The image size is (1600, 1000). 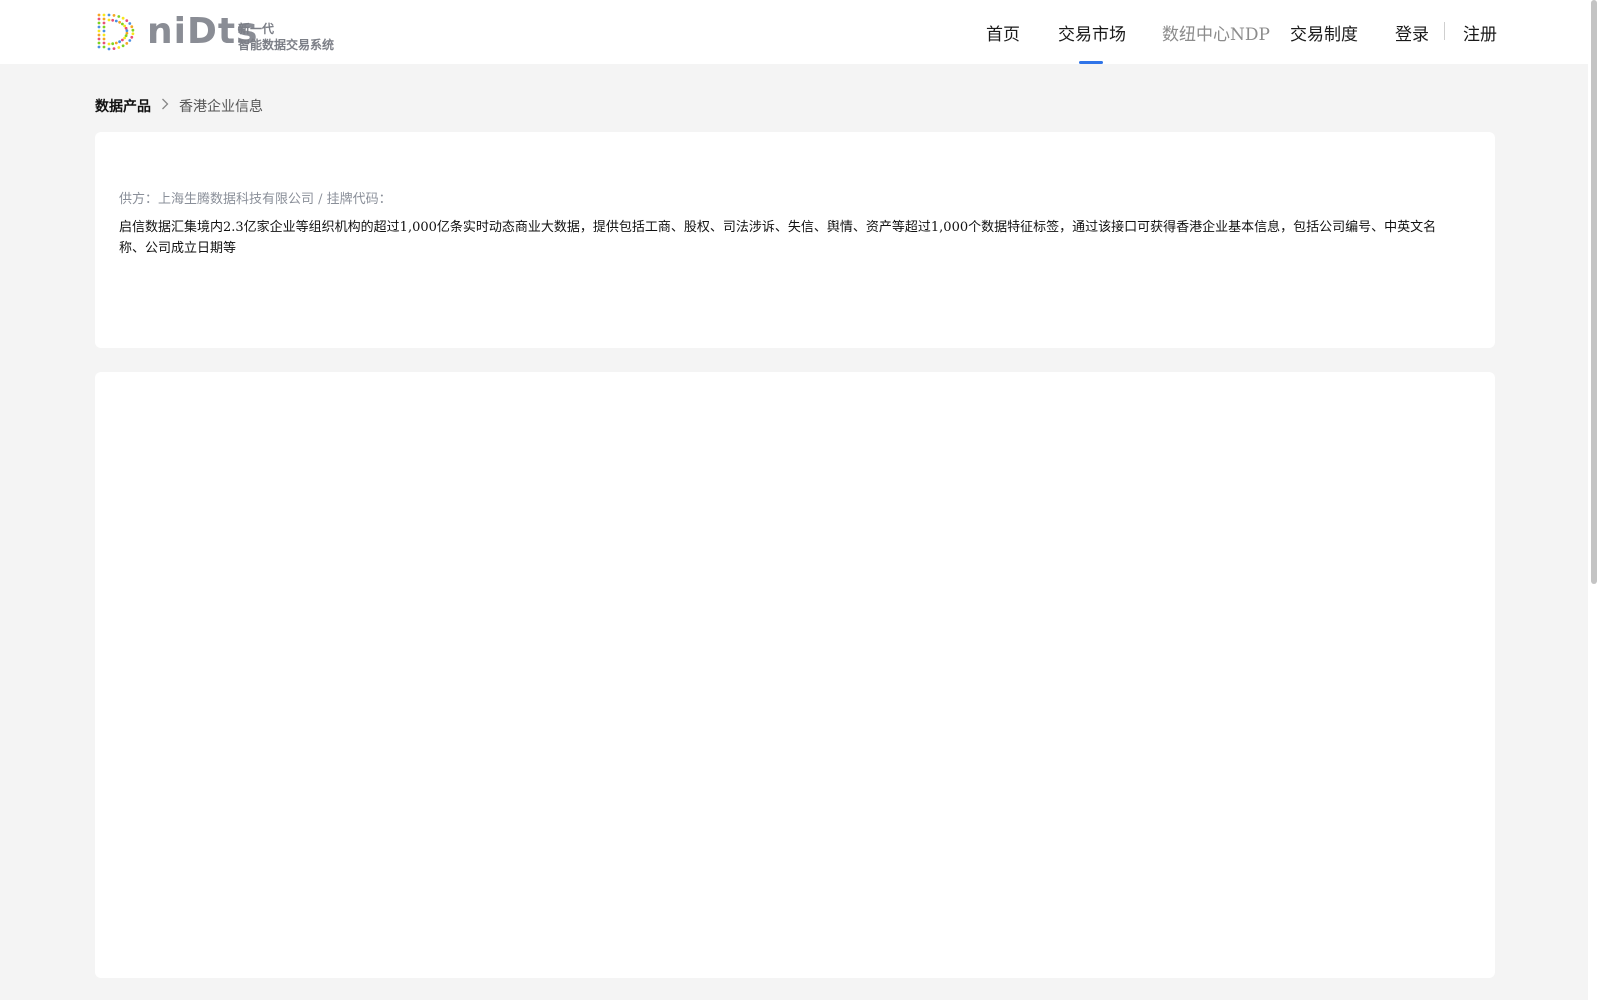 What do you see at coordinates (1003, 32) in the screenshot?
I see `nav-item-home: 首页` at bounding box center [1003, 32].